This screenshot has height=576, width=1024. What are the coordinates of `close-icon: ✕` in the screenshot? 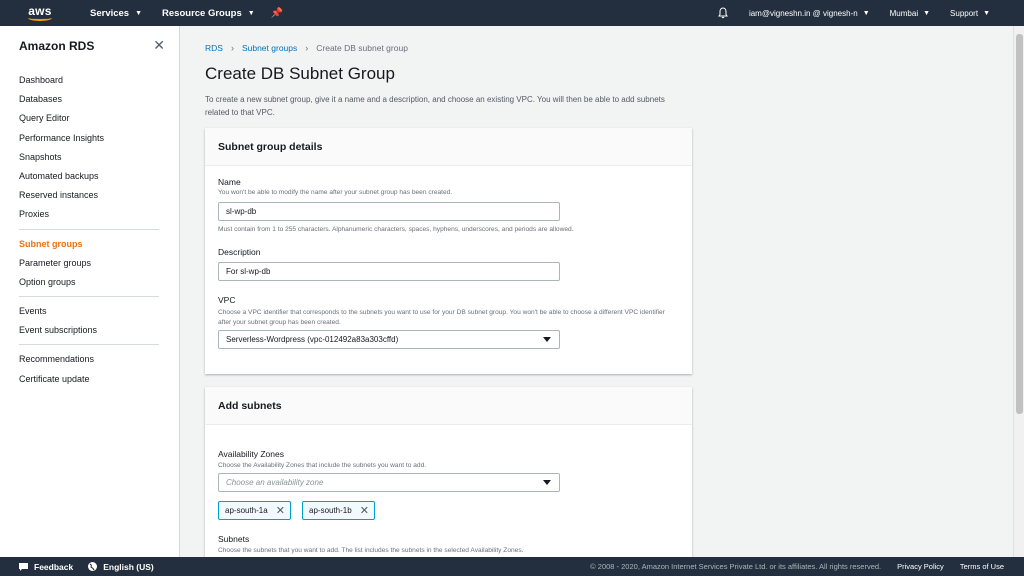 It's located at (159, 45).